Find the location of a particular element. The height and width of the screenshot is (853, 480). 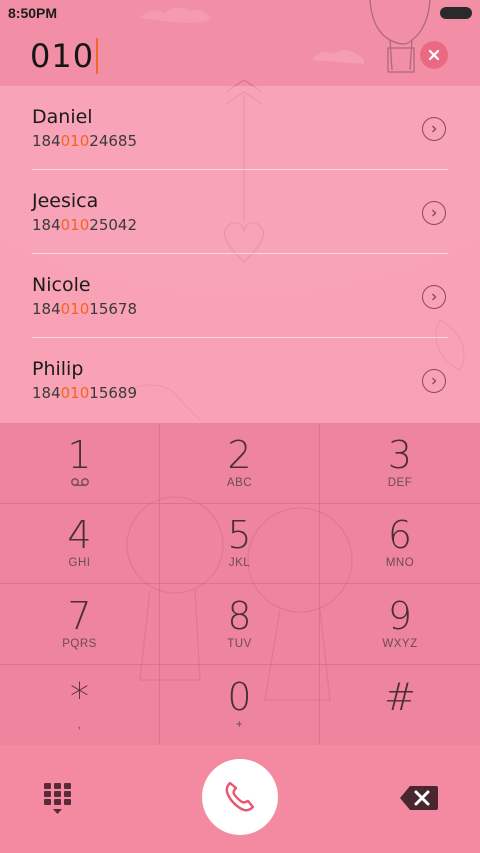

contact-row-nicole: Nicole 18401015678 is located at coordinates (240, 296).